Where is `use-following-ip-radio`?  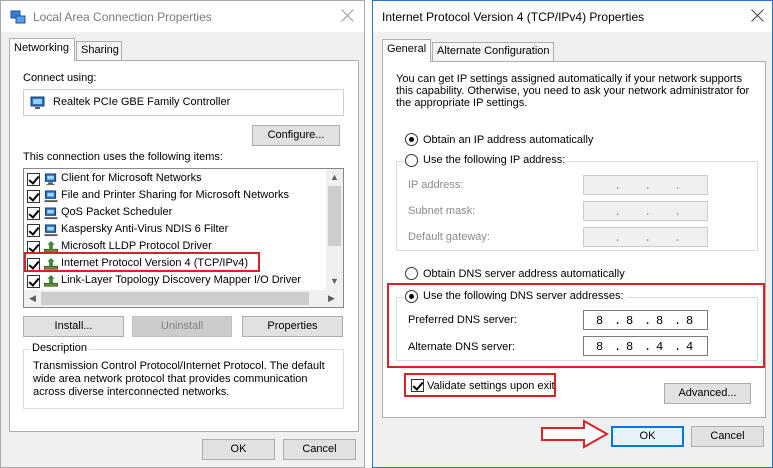 use-following-ip-radio is located at coordinates (411, 160).